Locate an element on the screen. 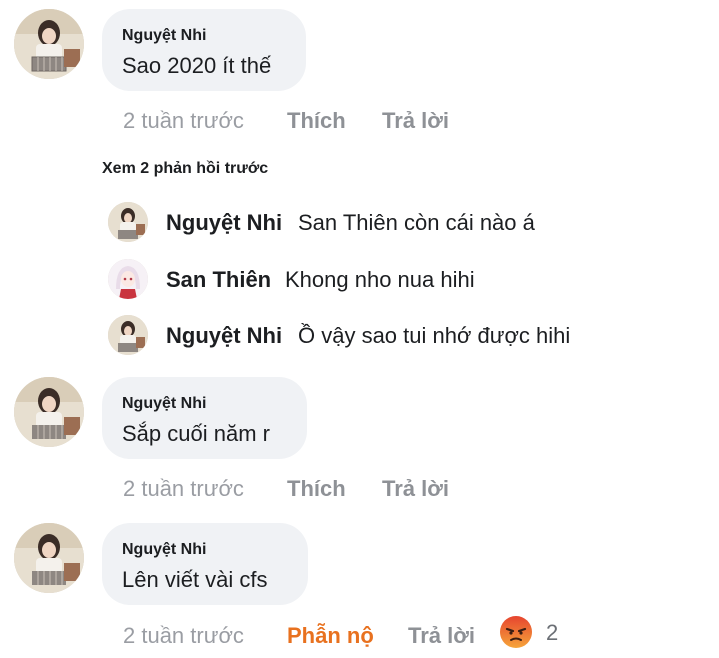 The width and height of the screenshot is (719, 658). reply-text: San Thiên còn cái nào á is located at coordinates (416, 222).